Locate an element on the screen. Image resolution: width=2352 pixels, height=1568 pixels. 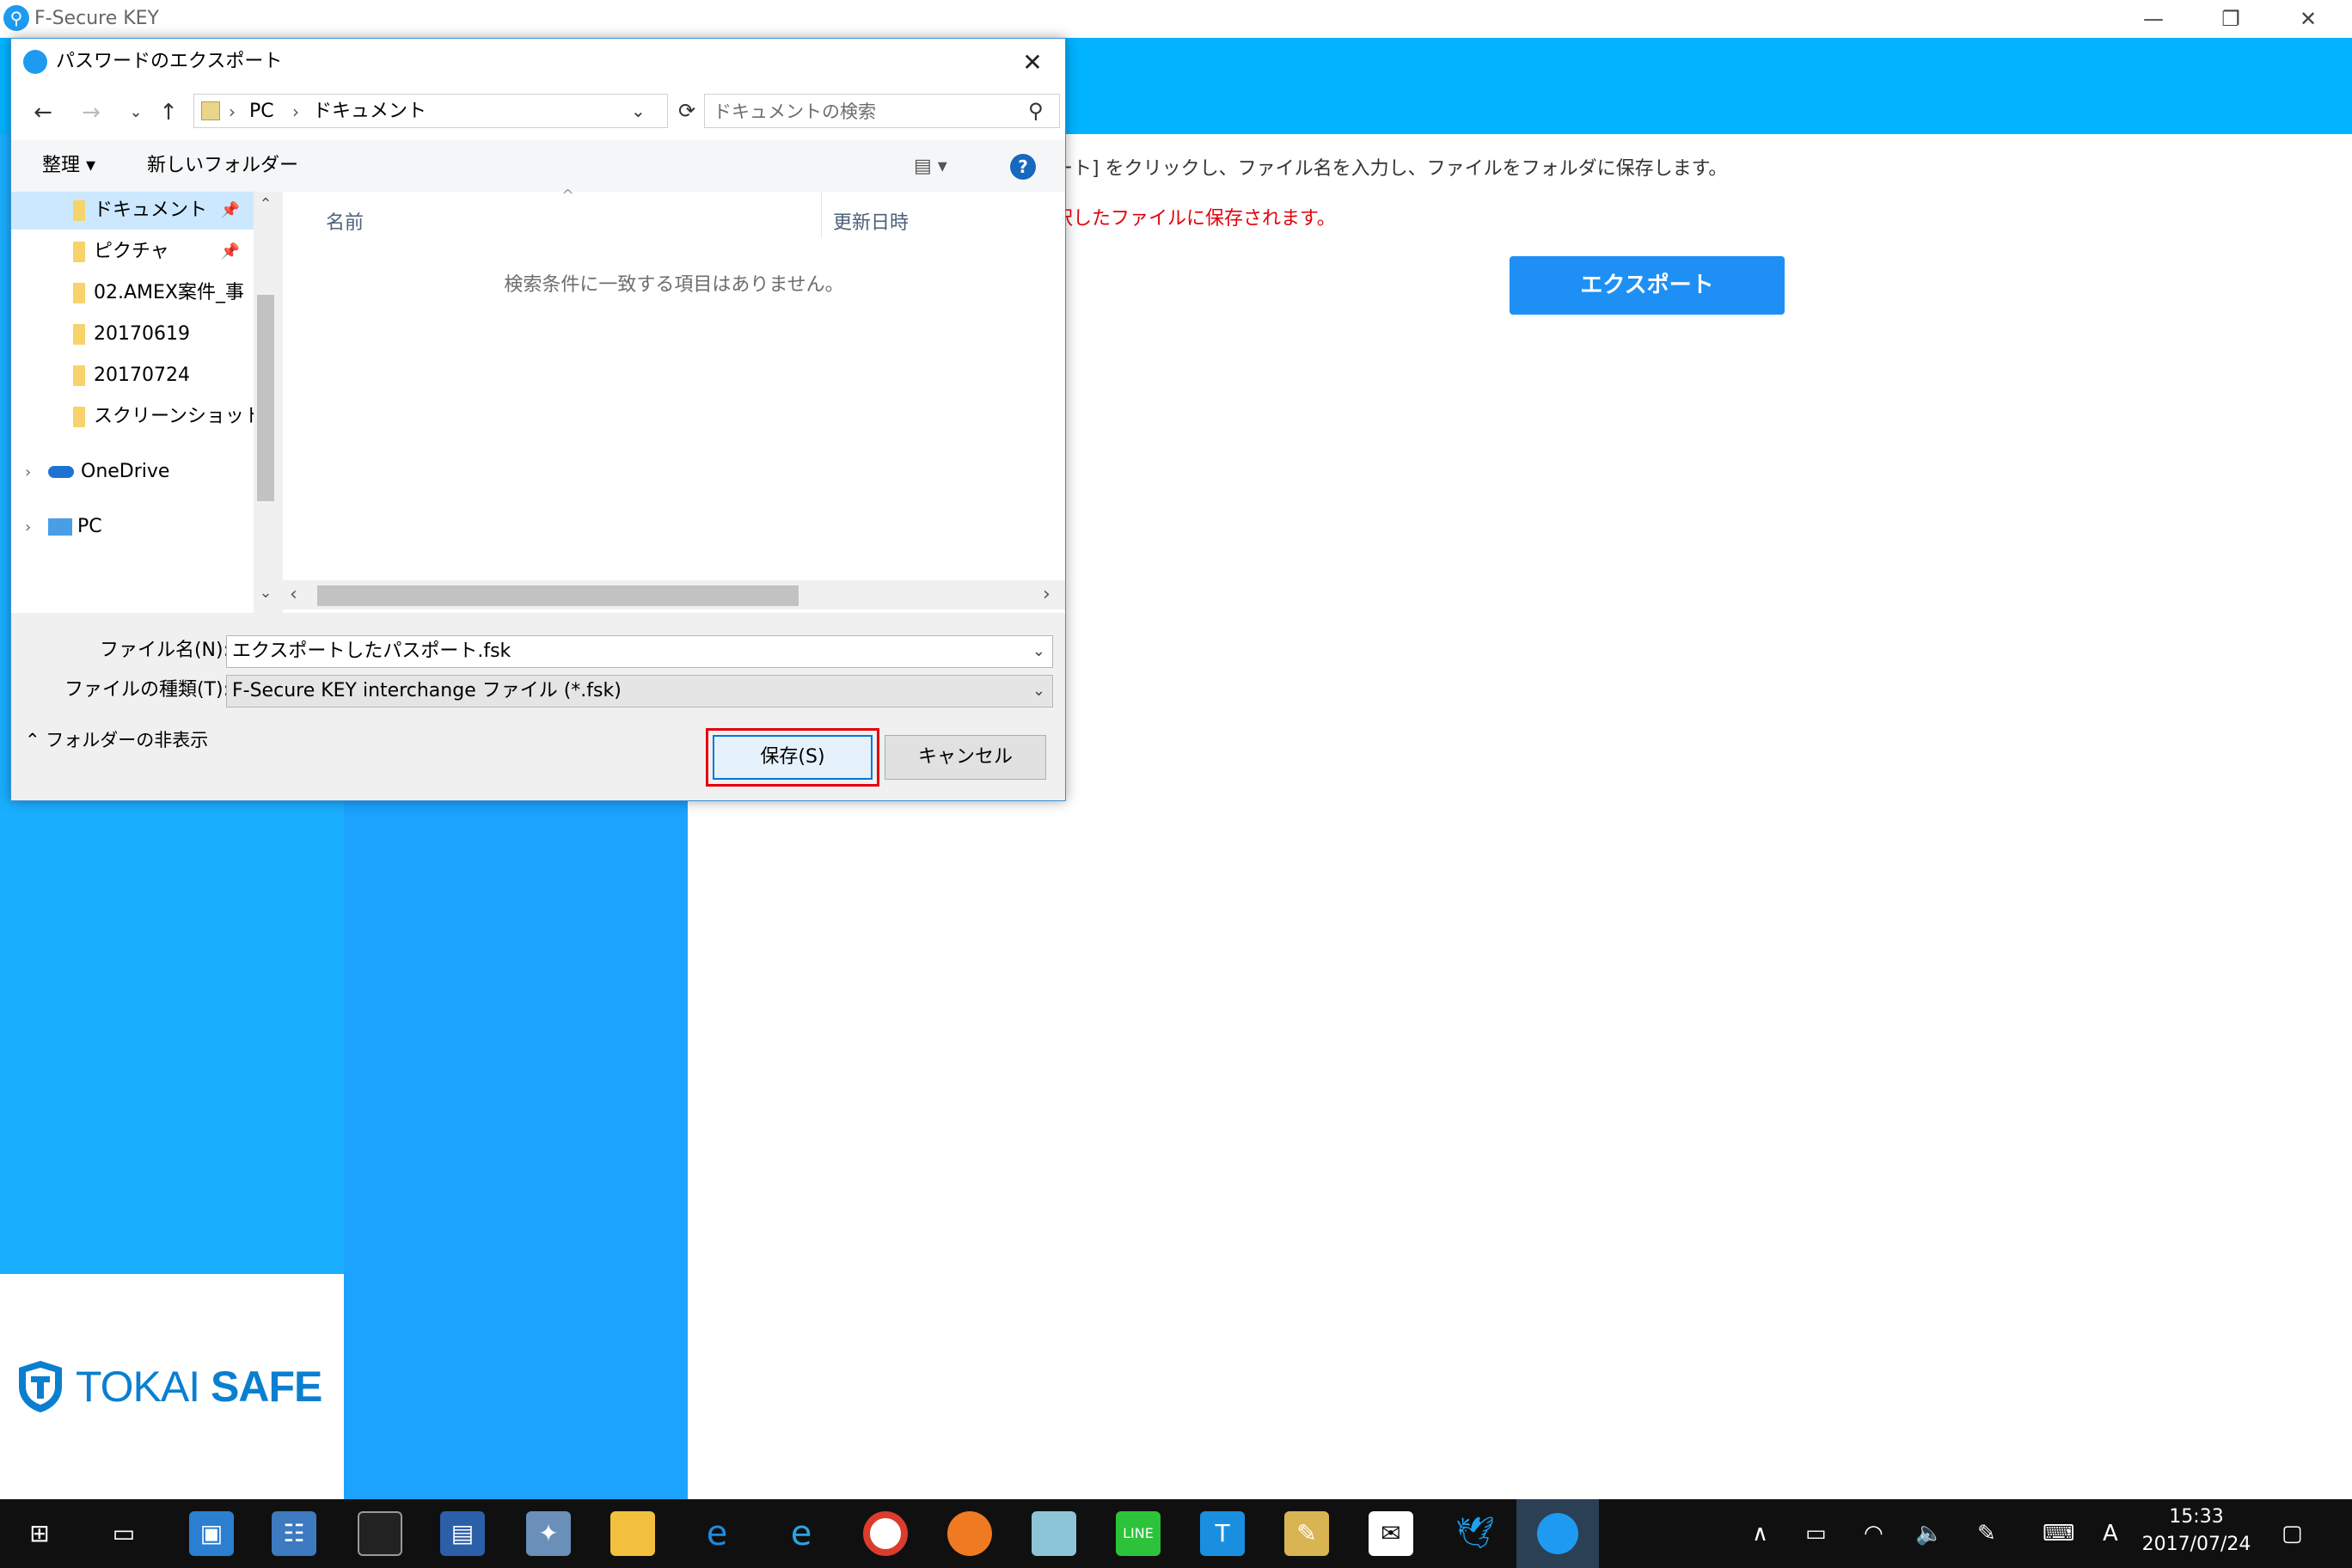
export-button: エクスポート is located at coordinates (1647, 285).